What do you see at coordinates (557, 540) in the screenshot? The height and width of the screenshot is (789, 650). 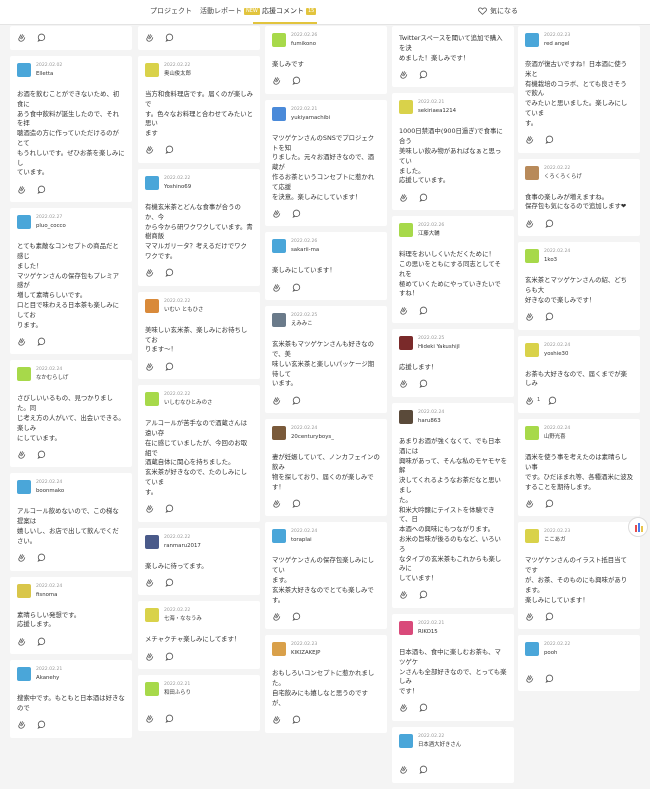 I see `commenter-name: ここあガ` at bounding box center [557, 540].